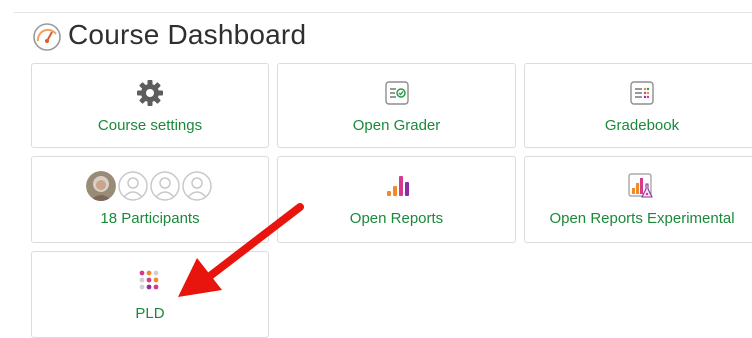 This screenshot has width=752, height=338. What do you see at coordinates (642, 218) in the screenshot?
I see `tile-label: Open Reports Experimental` at bounding box center [642, 218].